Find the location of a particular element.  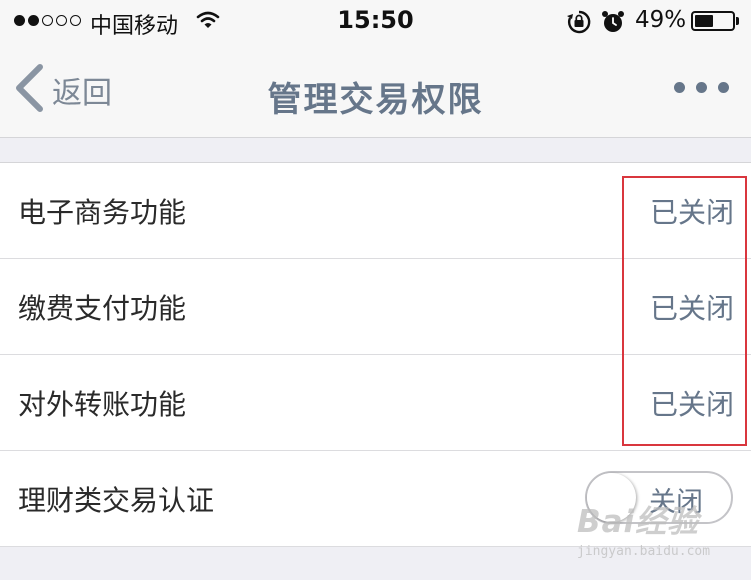

status-bar: 中国移动 15:50 49% is located at coordinates (375, 21).